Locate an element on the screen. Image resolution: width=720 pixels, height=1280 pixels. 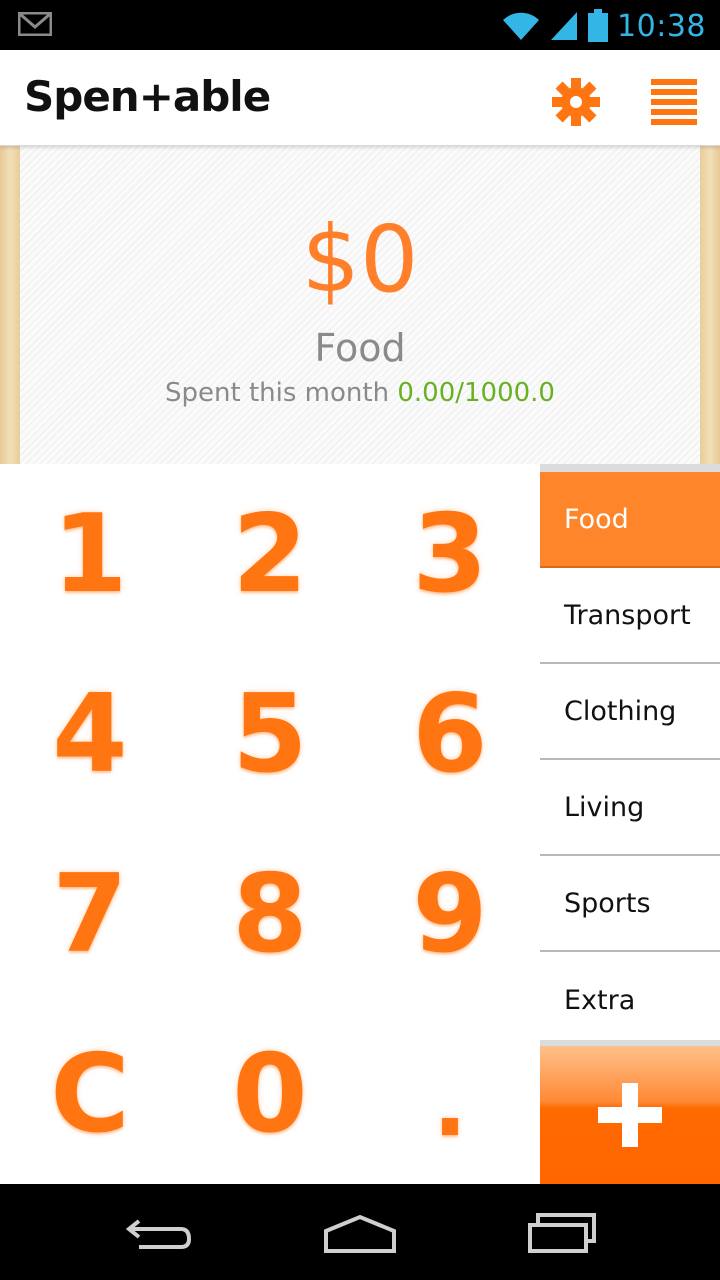
gmail-icon is located at coordinates (35, 24).